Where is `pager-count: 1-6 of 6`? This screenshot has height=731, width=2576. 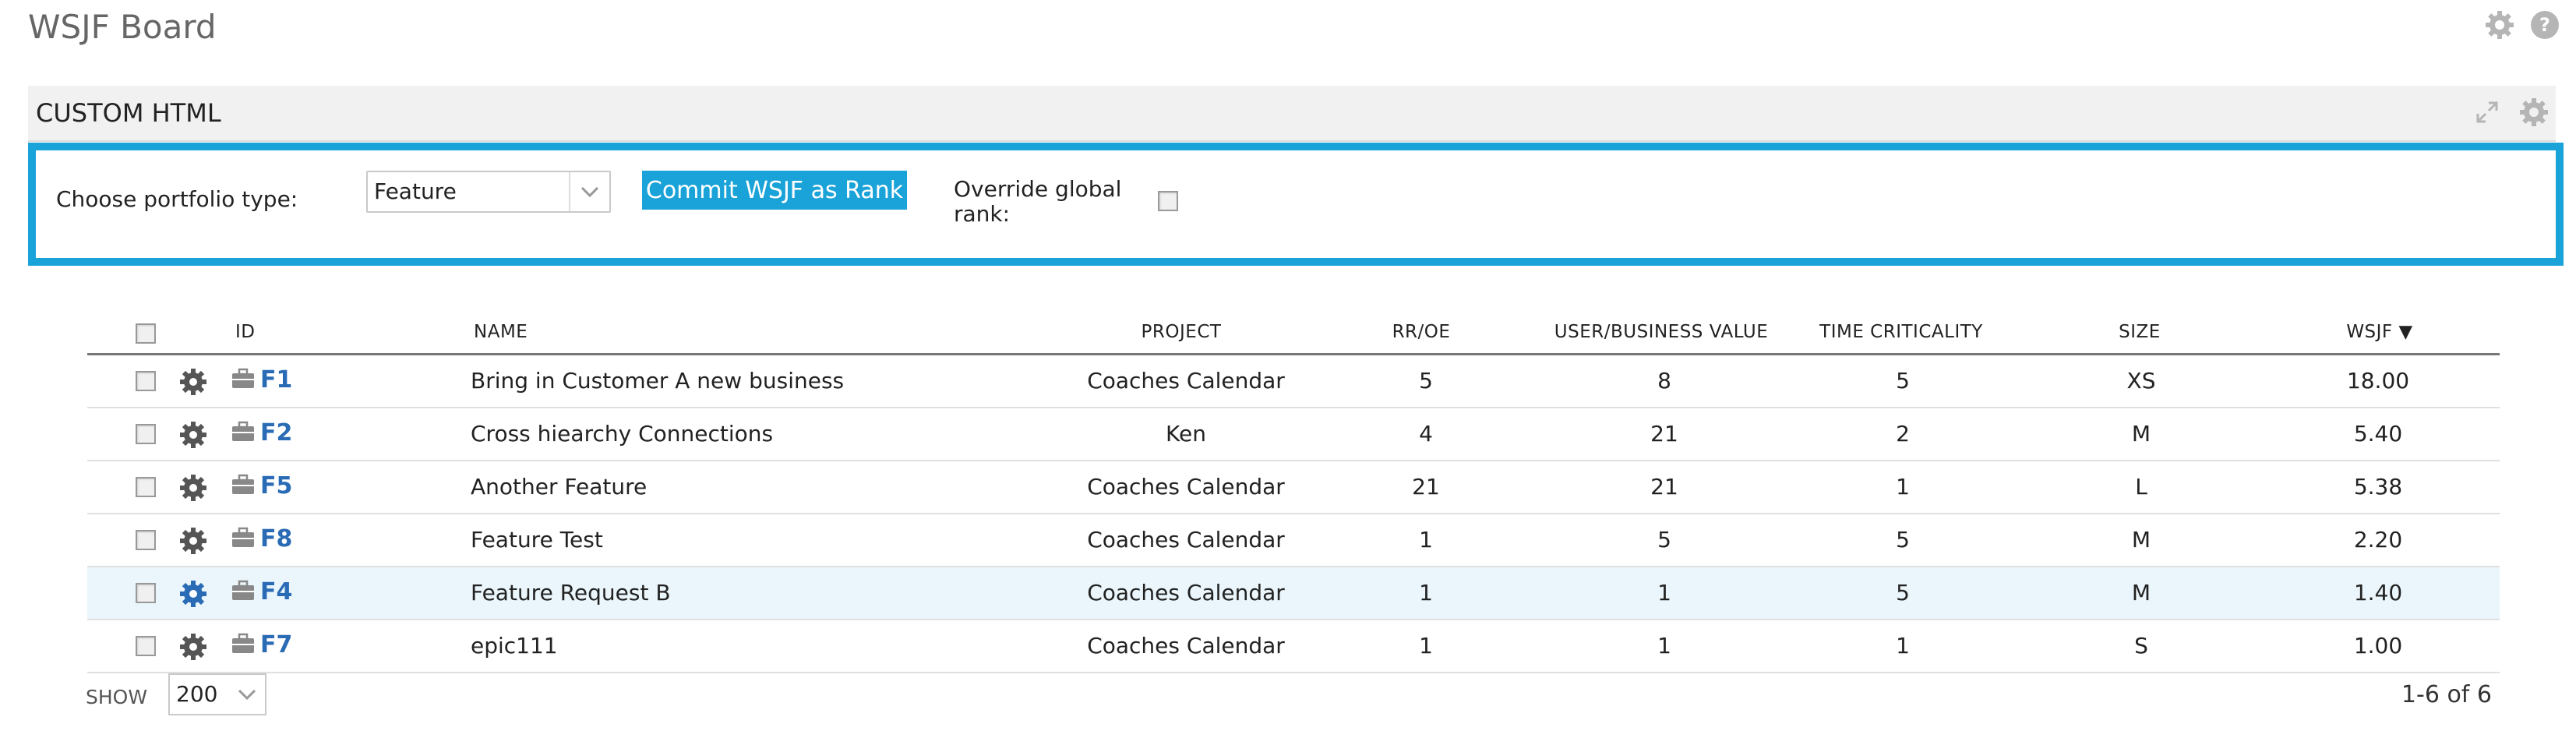 pager-count: 1-6 of 6 is located at coordinates (2446, 694).